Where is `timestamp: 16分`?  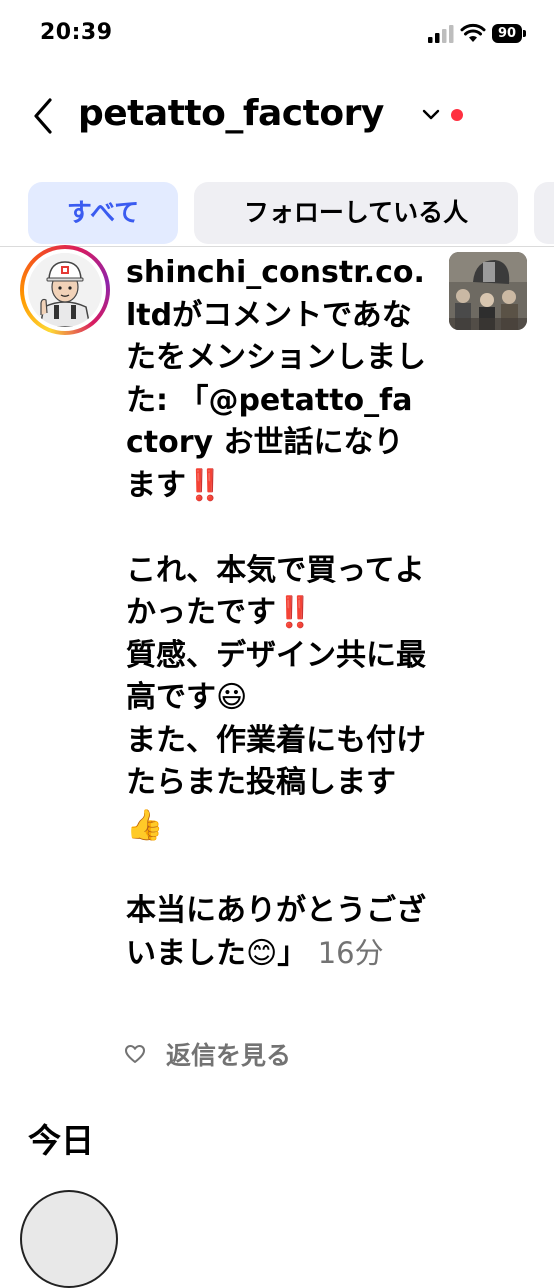 timestamp: 16分 is located at coordinates (350, 953).